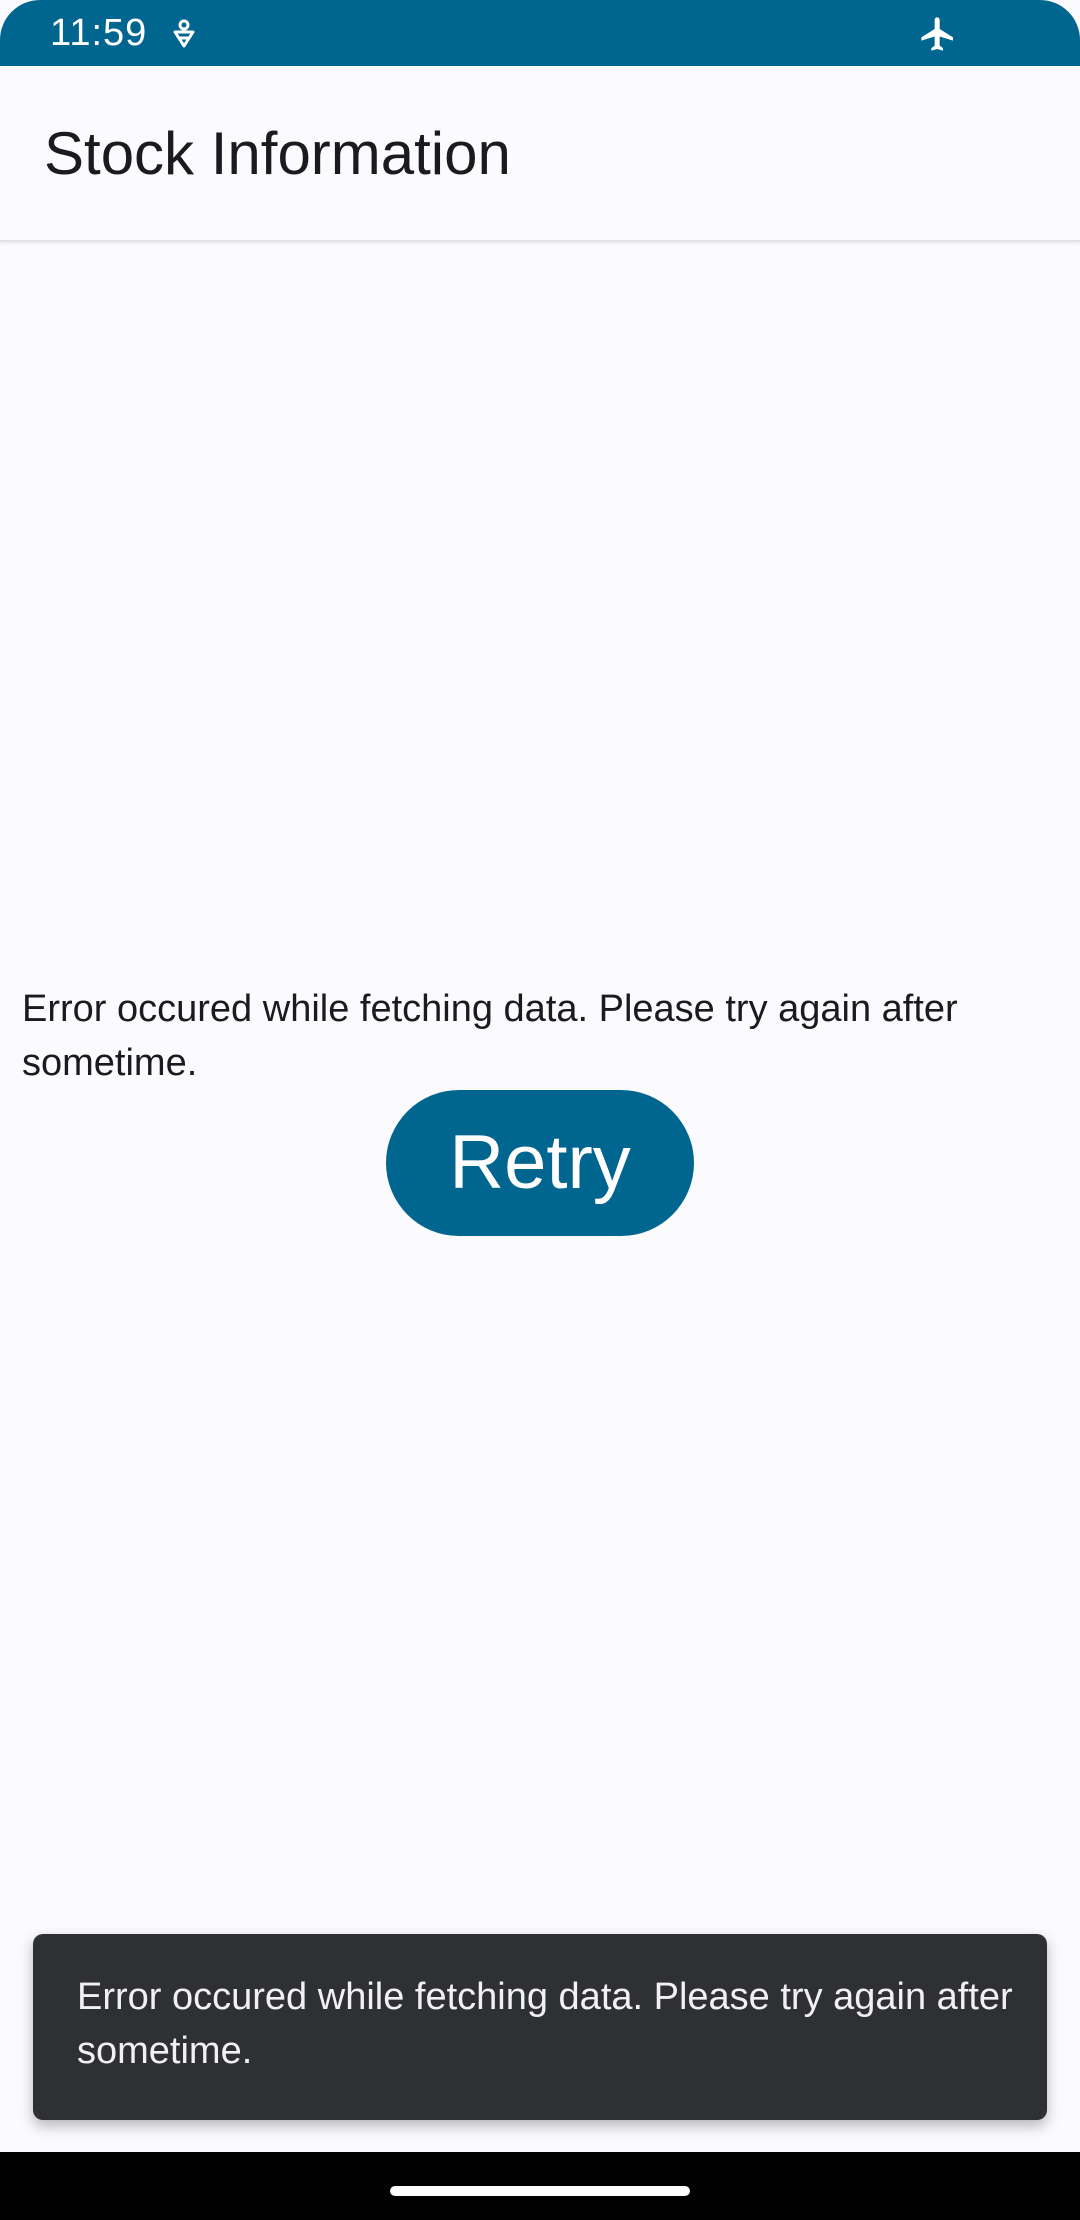 The width and height of the screenshot is (1080, 2220). Describe the element at coordinates (540, 1163) in the screenshot. I see `retry-button: Retry` at that location.